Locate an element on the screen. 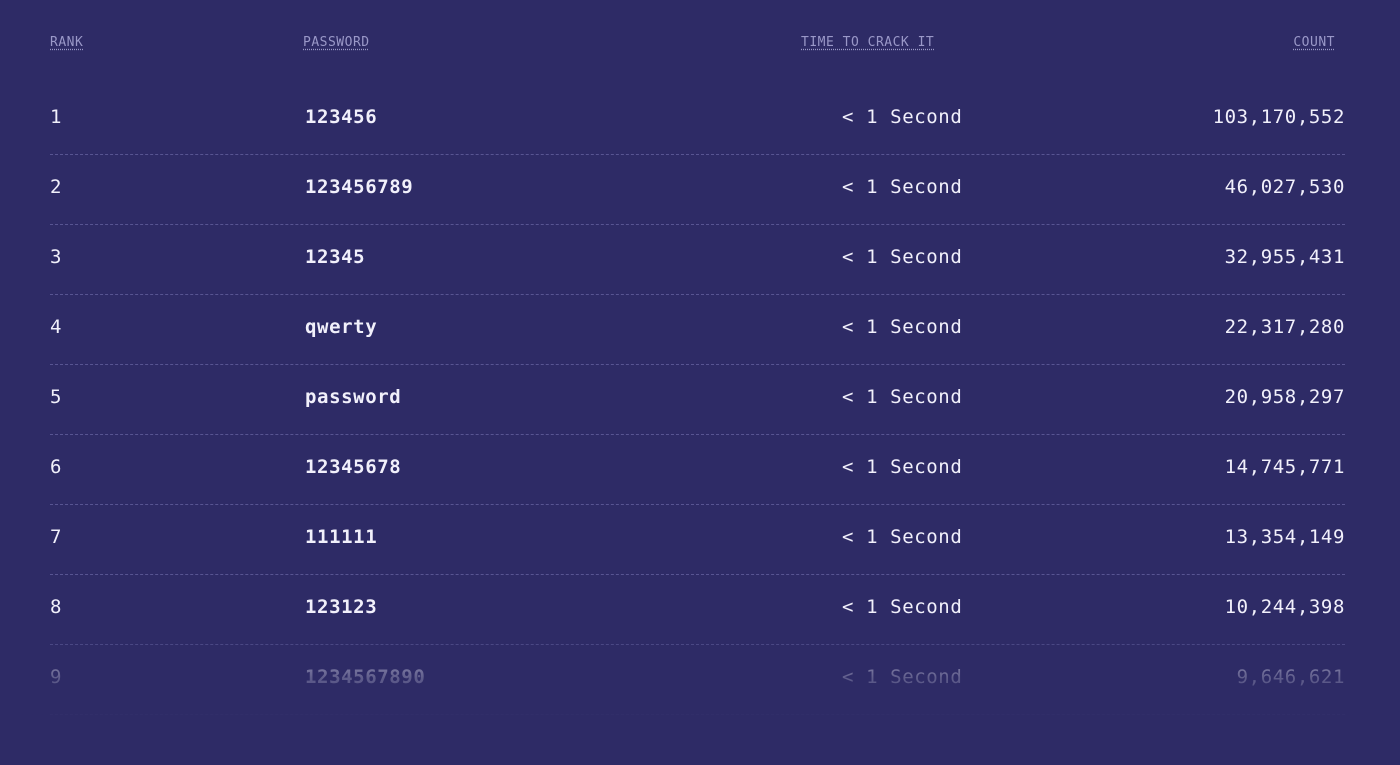 Image resolution: width=1400 pixels, height=765 pixels. password-cell: 123456 is located at coordinates (341, 117).